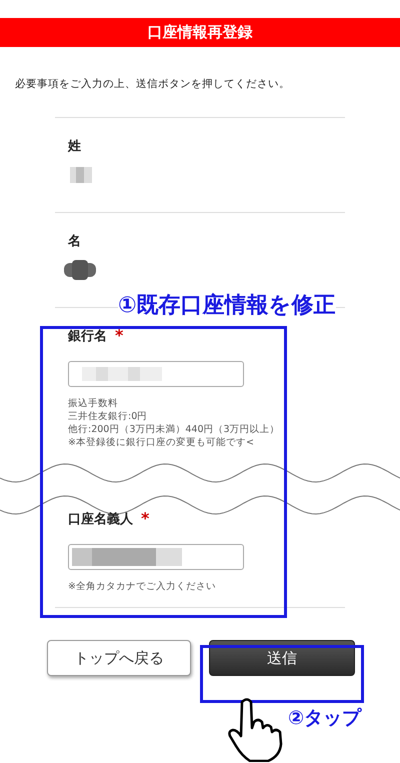 Image resolution: width=400 pixels, height=763 pixels. I want to click on help-text: 三井住友銀行:0円, so click(108, 416).